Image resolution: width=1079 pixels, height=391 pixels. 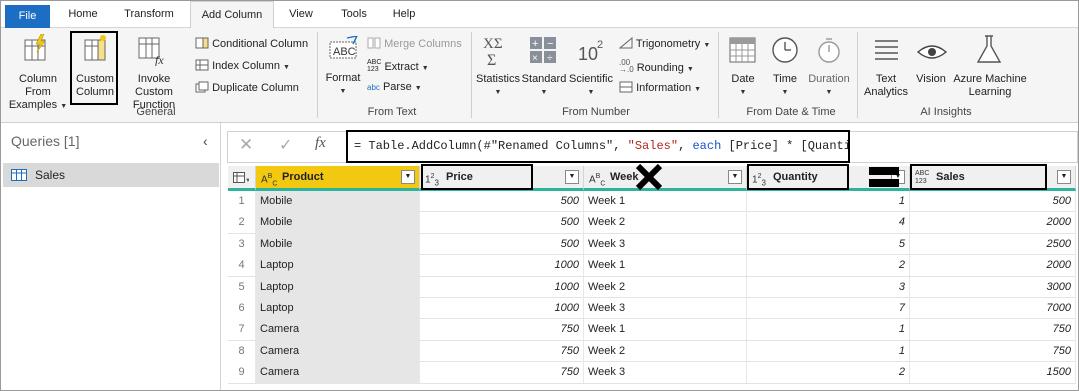 I want to click on duration-button: Duration ▼, so click(x=829, y=86).